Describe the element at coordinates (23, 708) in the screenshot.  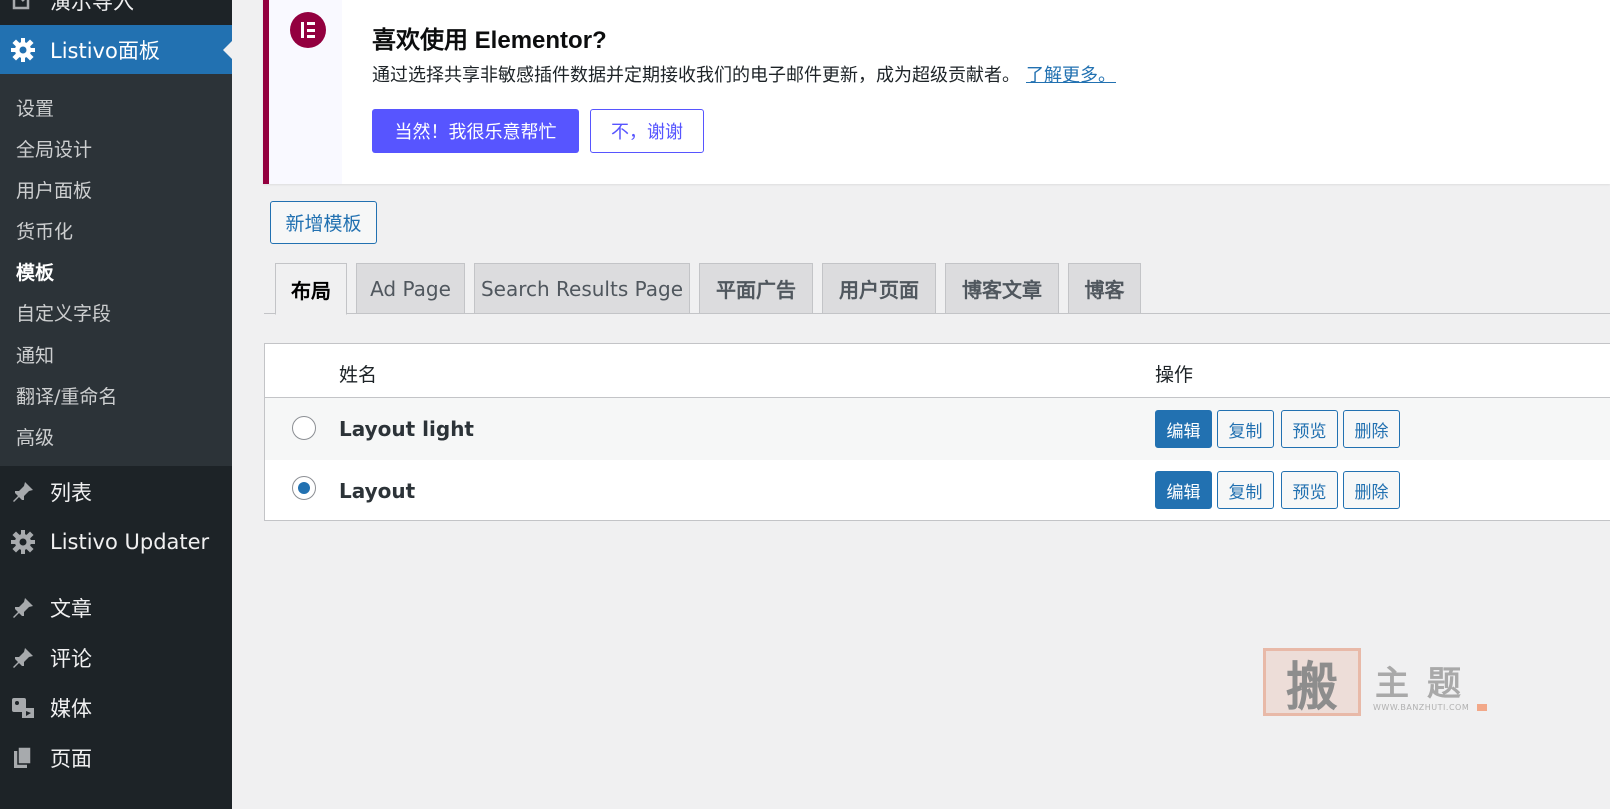
I see `media-icon` at that location.